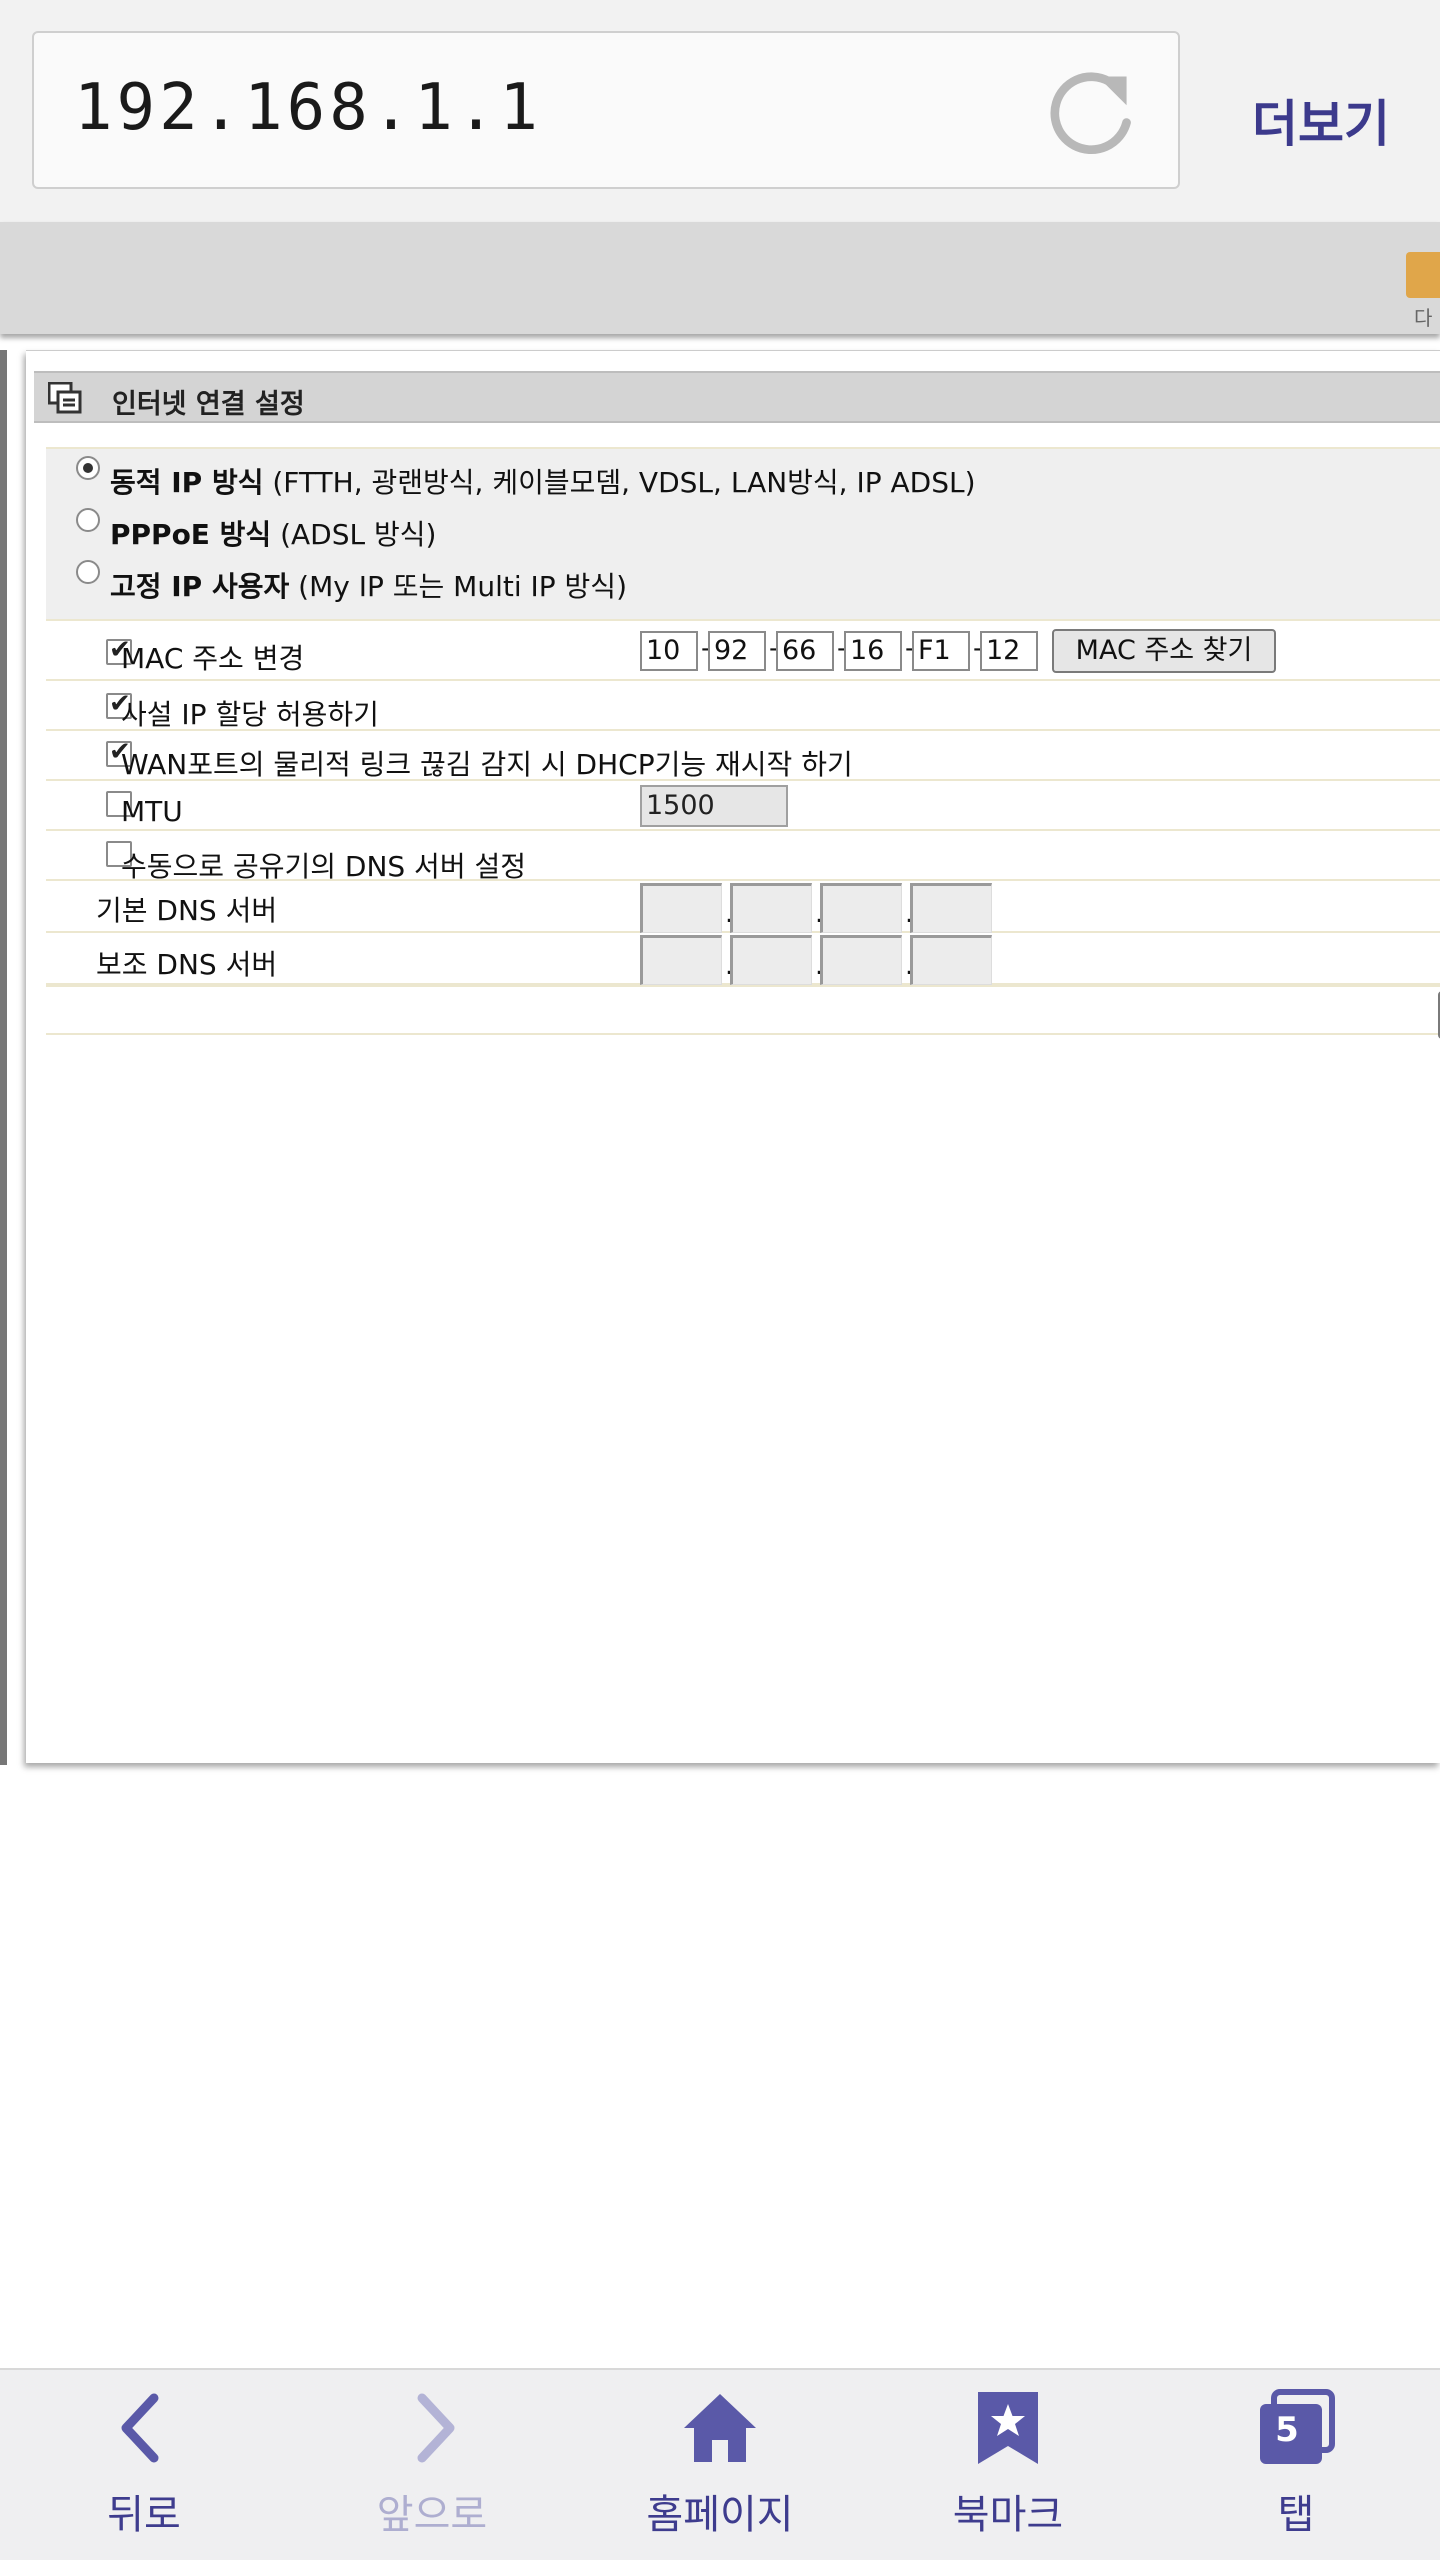 The width and height of the screenshot is (1440, 2562). Describe the element at coordinates (714, 806) in the screenshot. I see `mtu-input: 1500` at that location.